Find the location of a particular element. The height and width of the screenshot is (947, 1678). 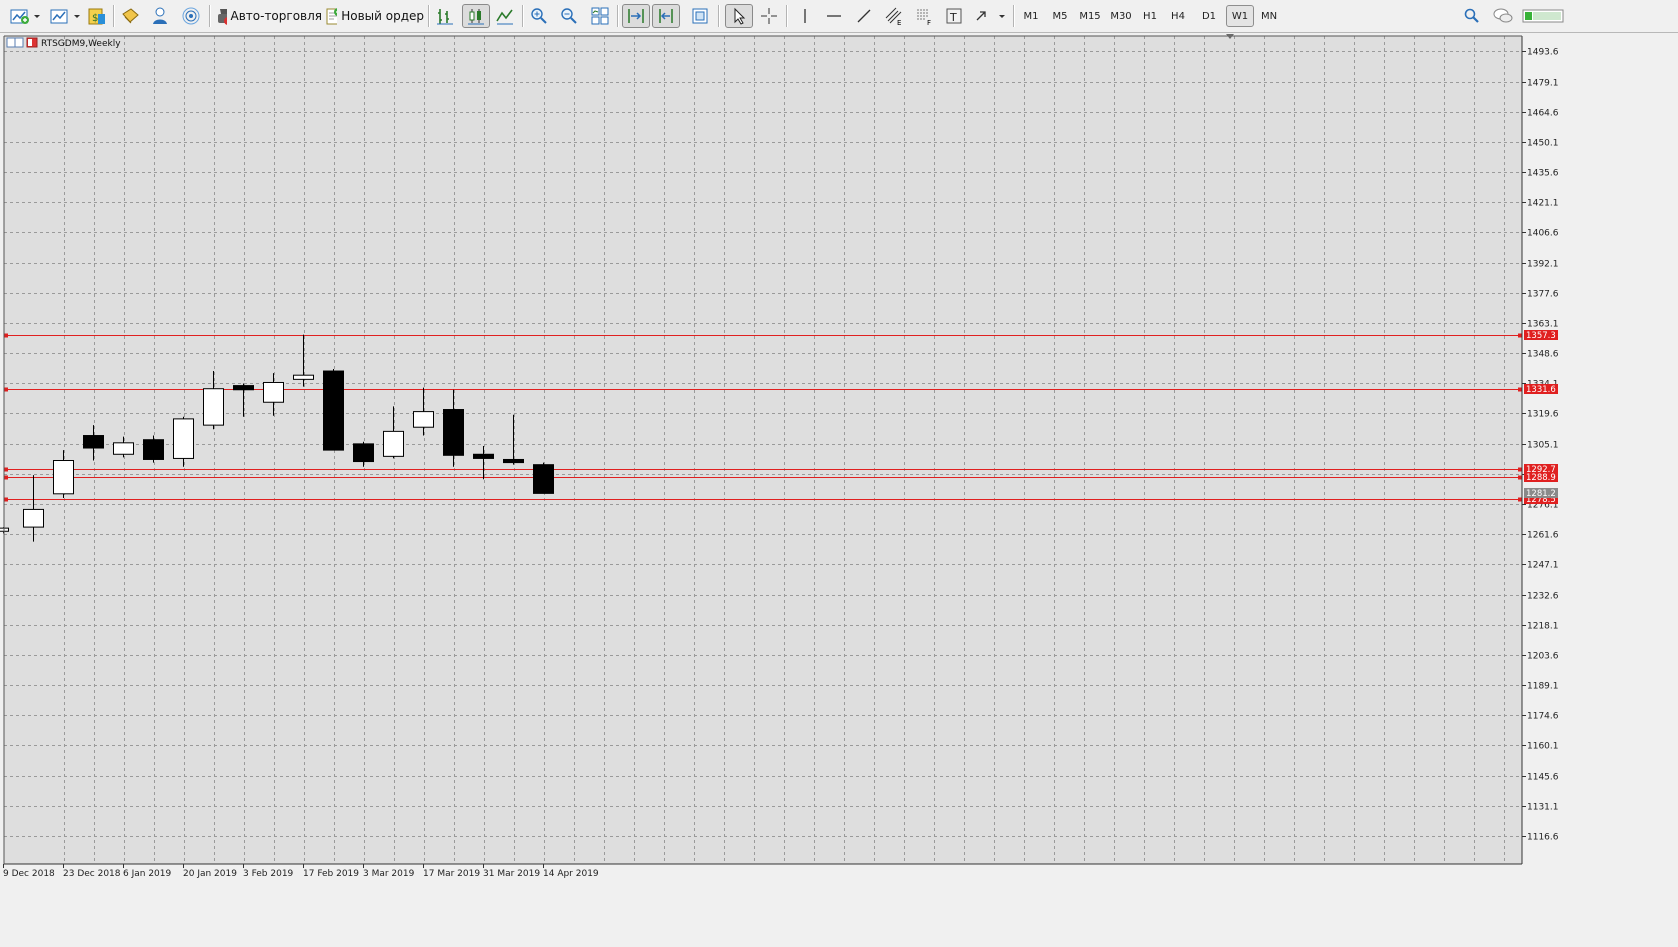

time-label: 6 Jan 2019 is located at coordinates (147, 874).